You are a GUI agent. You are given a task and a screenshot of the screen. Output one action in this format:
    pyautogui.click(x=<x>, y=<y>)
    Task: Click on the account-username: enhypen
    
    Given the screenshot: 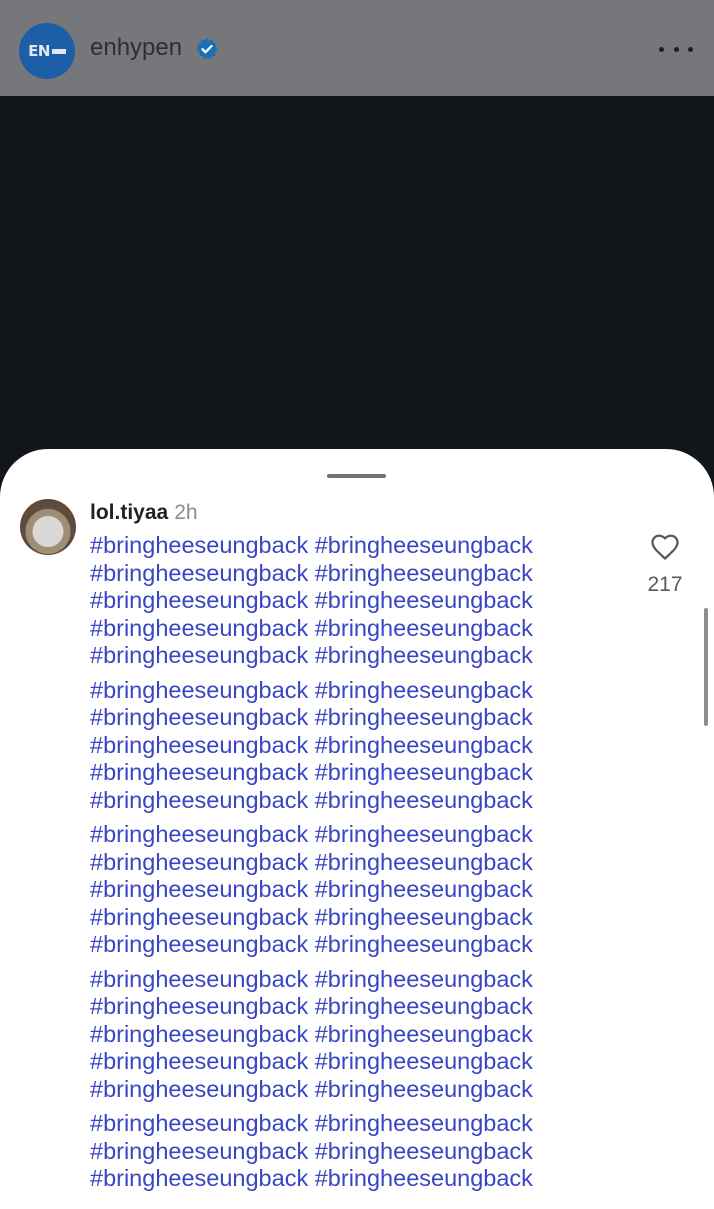 What is the action you would take?
    pyautogui.click(x=136, y=48)
    